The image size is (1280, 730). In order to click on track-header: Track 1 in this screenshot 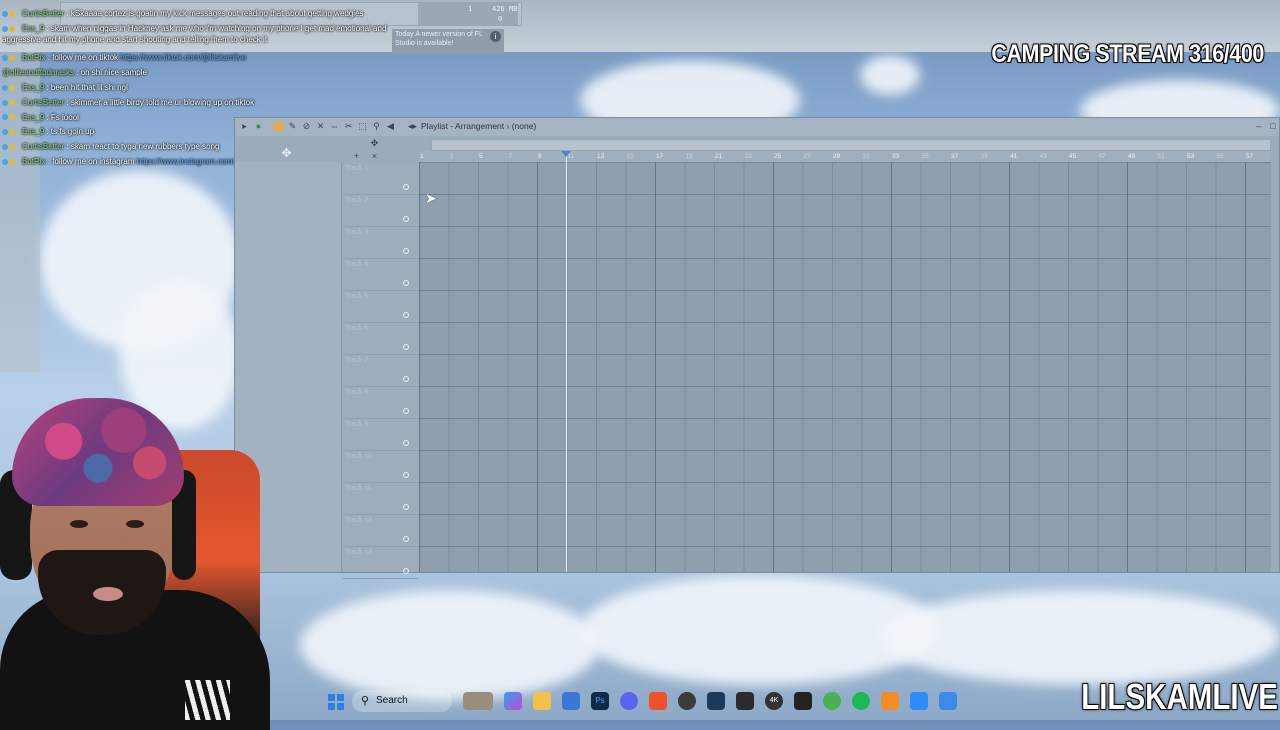, I will do `click(381, 178)`.